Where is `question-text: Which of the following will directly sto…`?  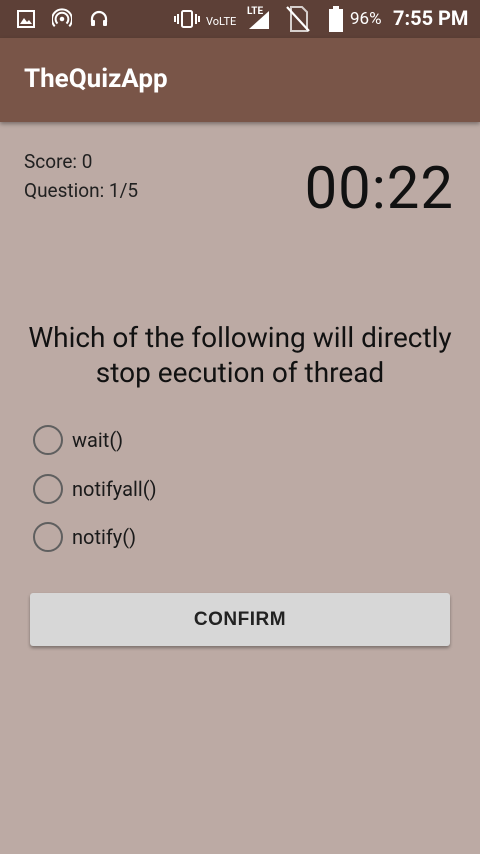 question-text: Which of the following will directly sto… is located at coordinates (240, 355).